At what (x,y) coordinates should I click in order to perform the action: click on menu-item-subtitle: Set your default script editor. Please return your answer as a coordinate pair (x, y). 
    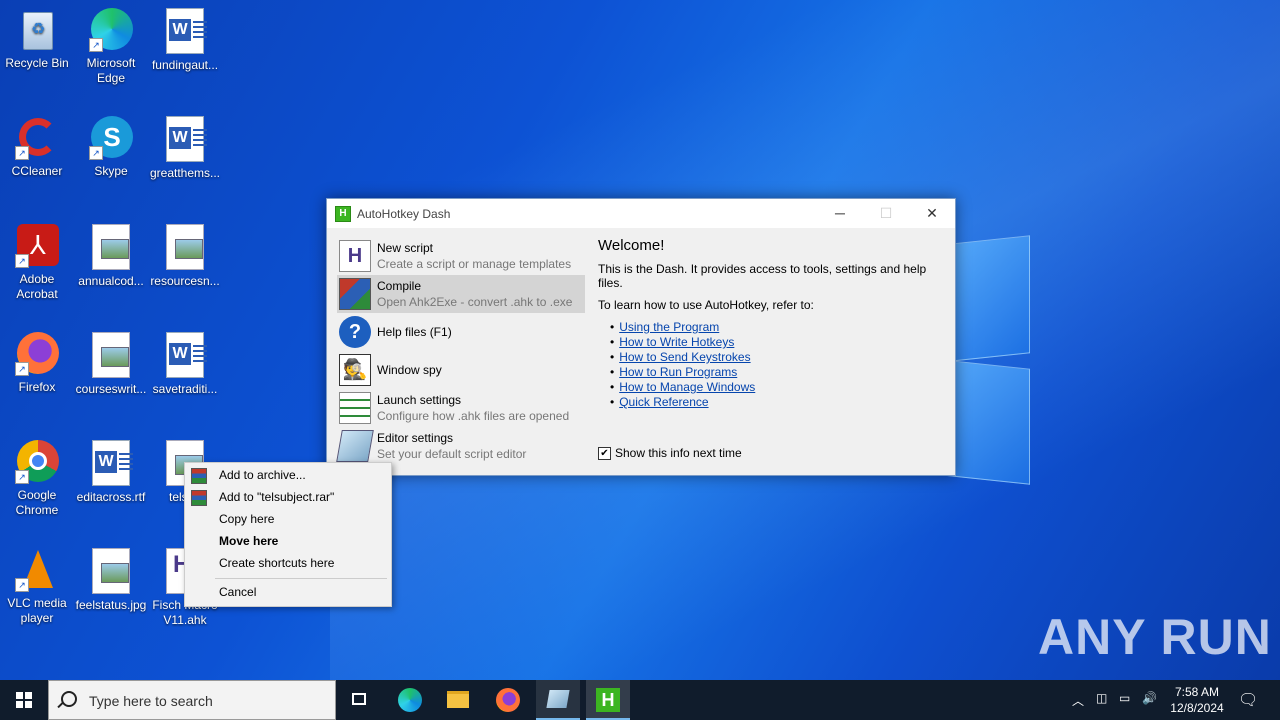
    Looking at the image, I should click on (452, 454).